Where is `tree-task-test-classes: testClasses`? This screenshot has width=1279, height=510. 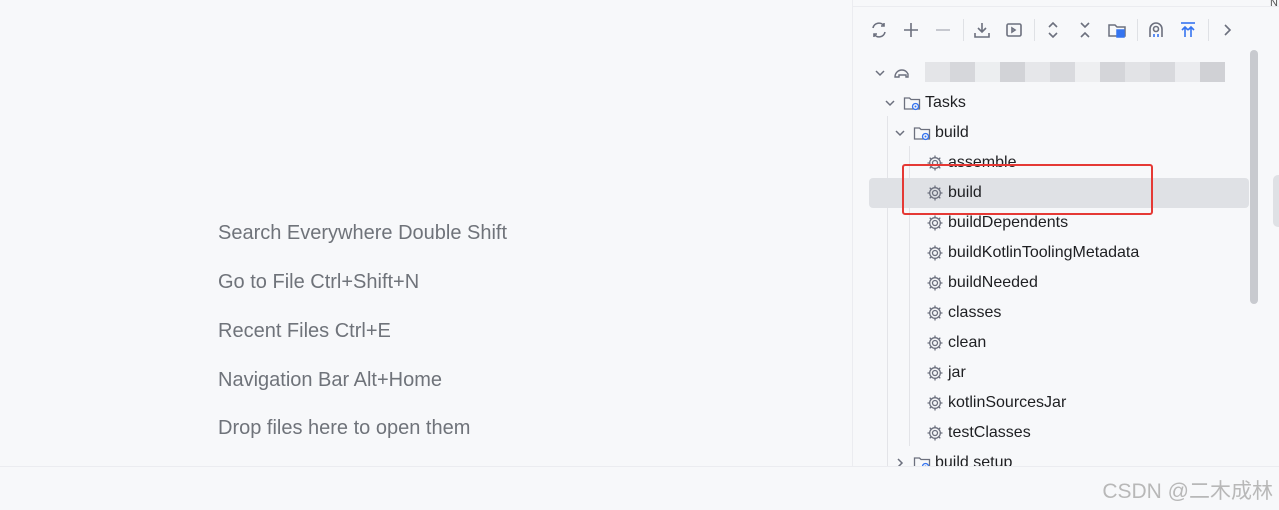 tree-task-test-classes: testClasses is located at coordinates (978, 433).